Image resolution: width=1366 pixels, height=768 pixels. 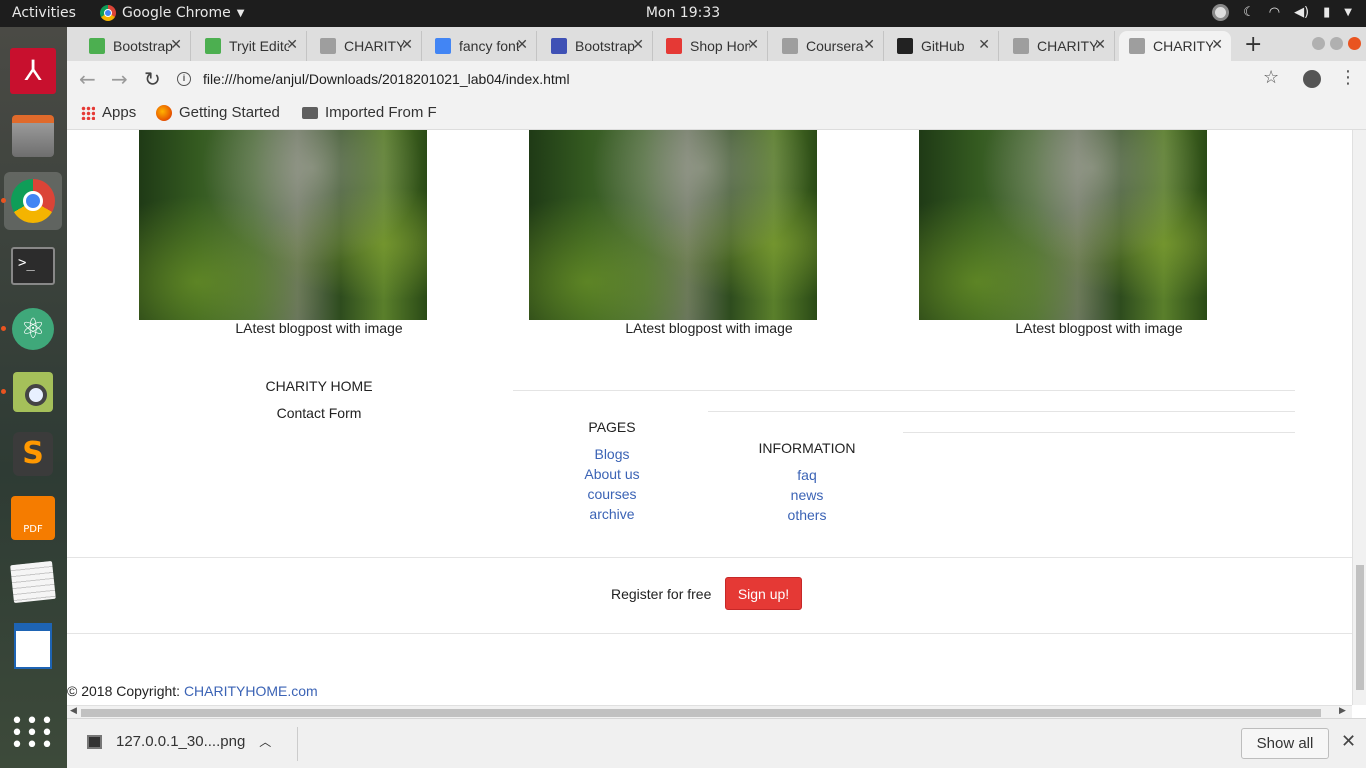 What do you see at coordinates (1336, 43) in the screenshot?
I see `maximize-button` at bounding box center [1336, 43].